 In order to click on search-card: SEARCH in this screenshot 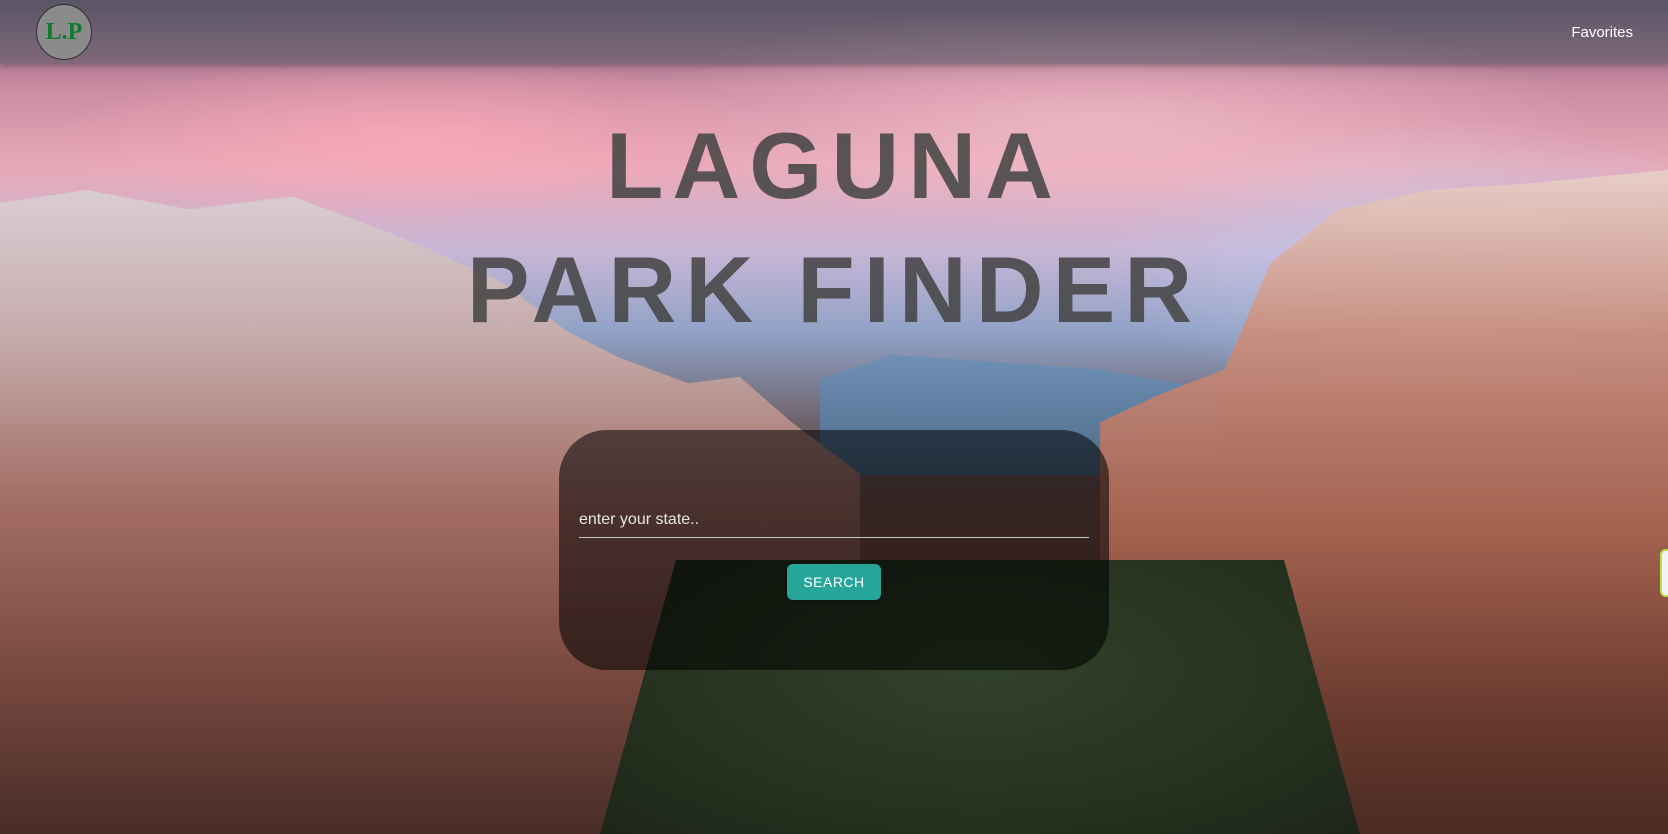, I will do `click(834, 550)`.